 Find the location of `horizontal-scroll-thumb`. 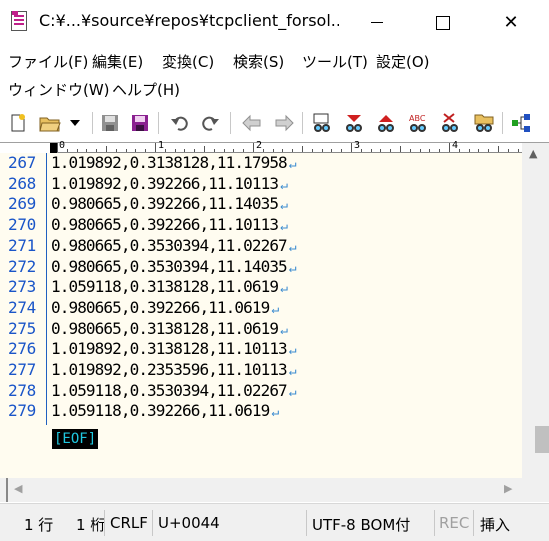

horizontal-scroll-thumb is located at coordinates (7, 490).